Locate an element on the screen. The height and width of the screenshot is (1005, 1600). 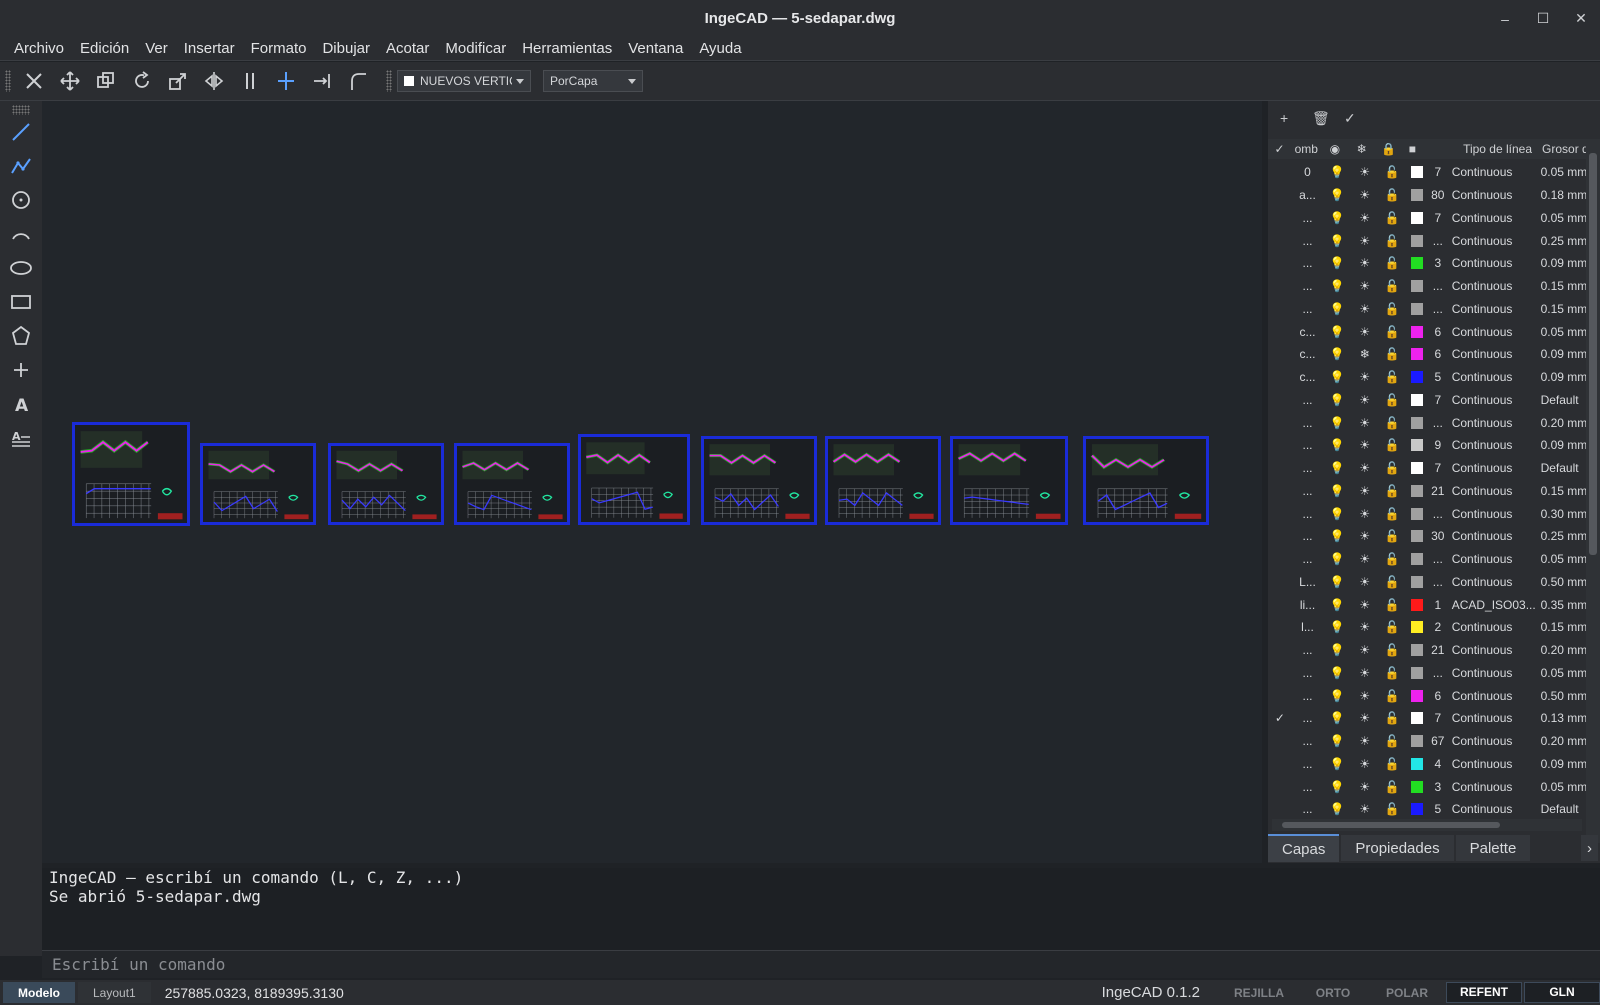
layer-row: c... 💡 ❄ 🔓 6 Continuous 0.09 mm is located at coordinates (1427, 354).